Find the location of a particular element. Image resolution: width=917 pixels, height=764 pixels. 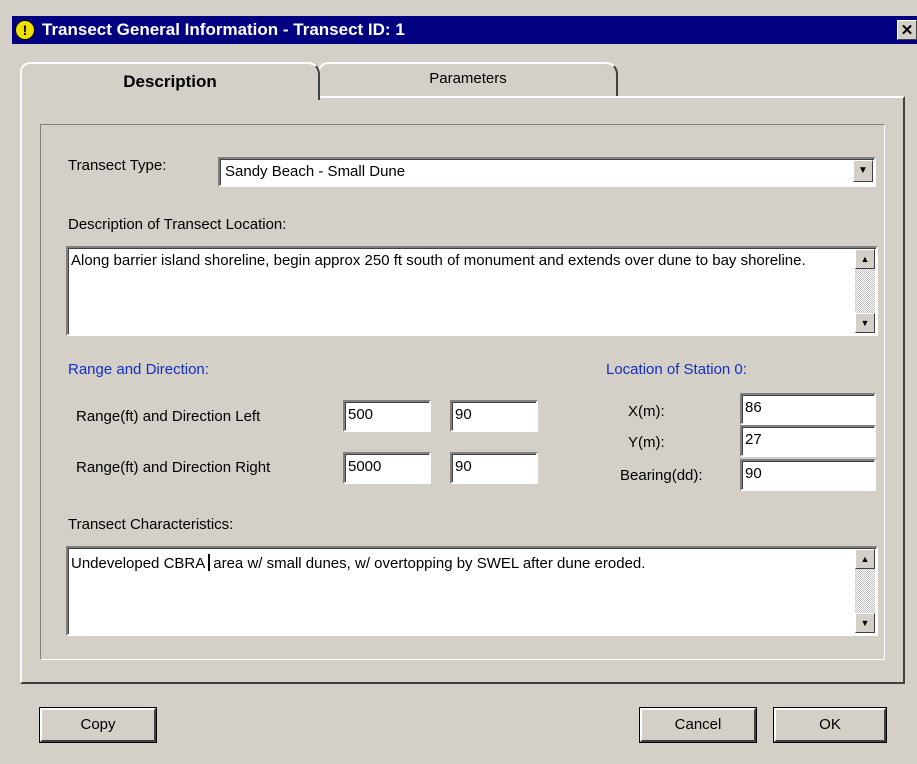

x-value: 86 is located at coordinates (753, 407).